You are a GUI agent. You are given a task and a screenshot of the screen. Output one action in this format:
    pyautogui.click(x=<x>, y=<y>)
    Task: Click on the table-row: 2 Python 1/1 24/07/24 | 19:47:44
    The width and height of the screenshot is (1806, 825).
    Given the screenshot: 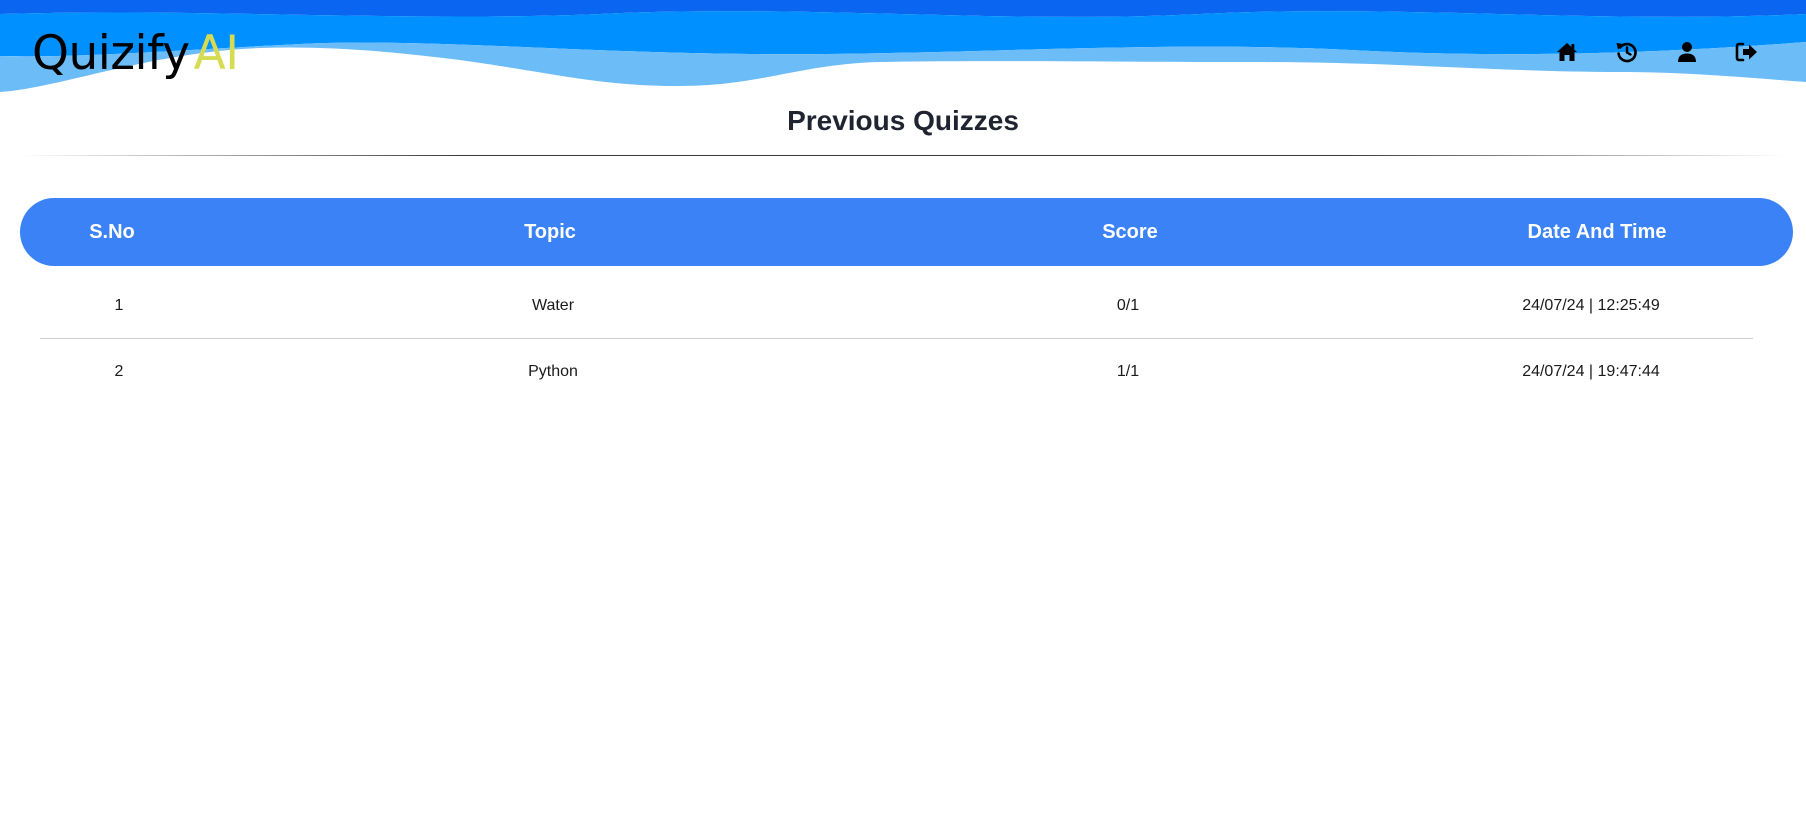 What is the action you would take?
    pyautogui.click(x=906, y=372)
    